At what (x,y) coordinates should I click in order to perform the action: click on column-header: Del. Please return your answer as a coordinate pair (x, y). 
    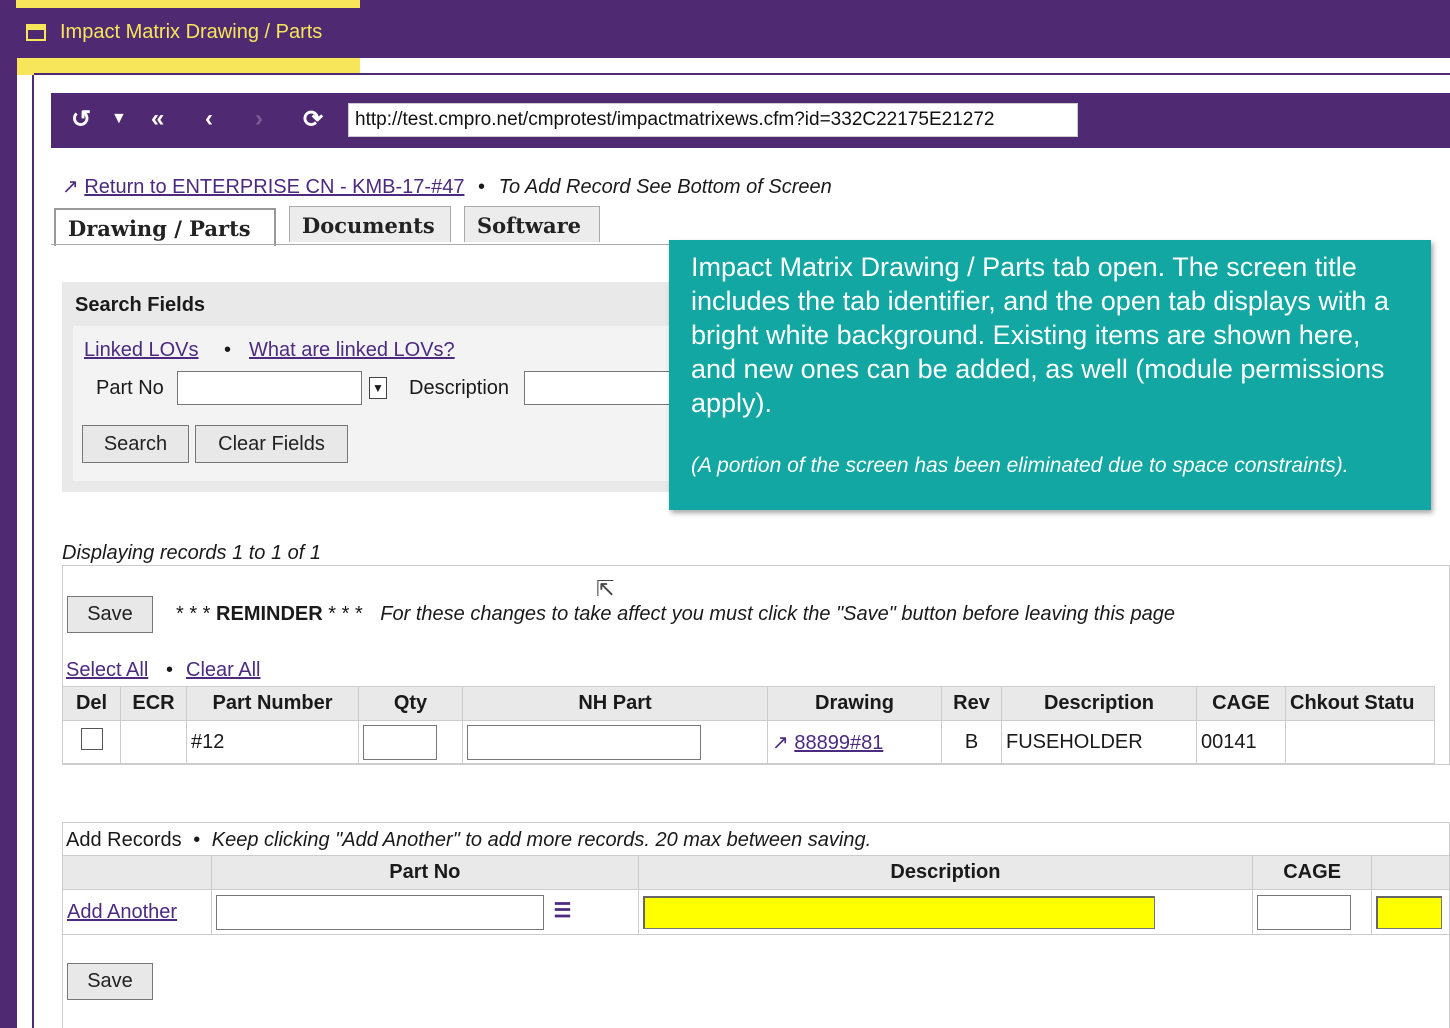
    Looking at the image, I should click on (91, 703).